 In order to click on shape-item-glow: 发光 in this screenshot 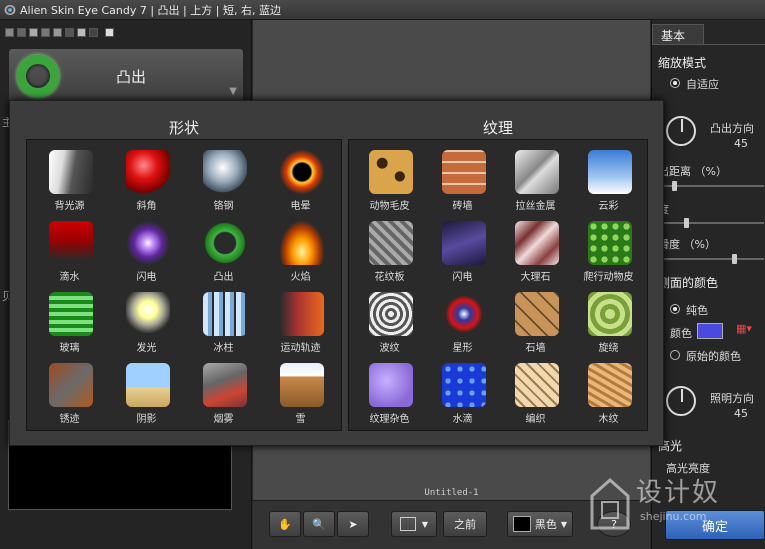, I will do `click(147, 323)`.